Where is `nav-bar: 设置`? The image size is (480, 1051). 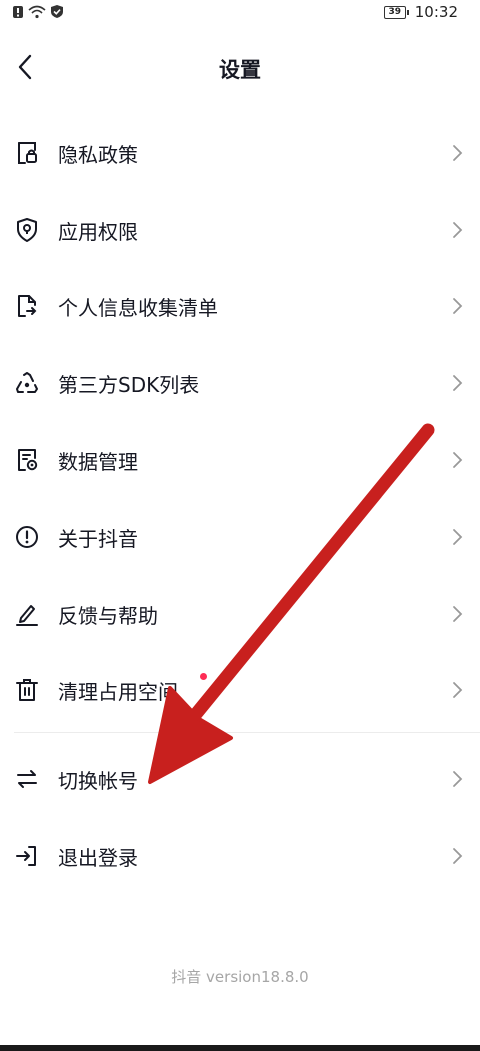 nav-bar: 设置 is located at coordinates (240, 68).